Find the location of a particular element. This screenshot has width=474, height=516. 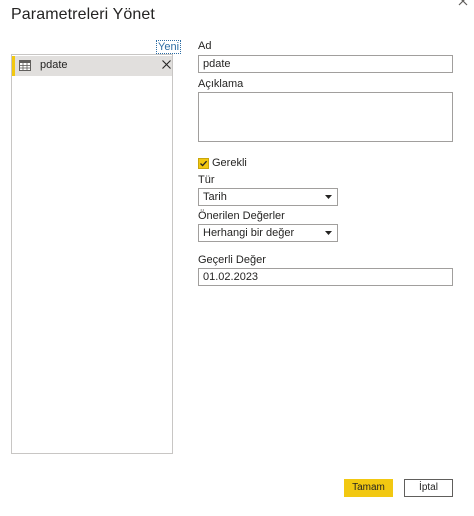

table-icon is located at coordinates (25, 65).